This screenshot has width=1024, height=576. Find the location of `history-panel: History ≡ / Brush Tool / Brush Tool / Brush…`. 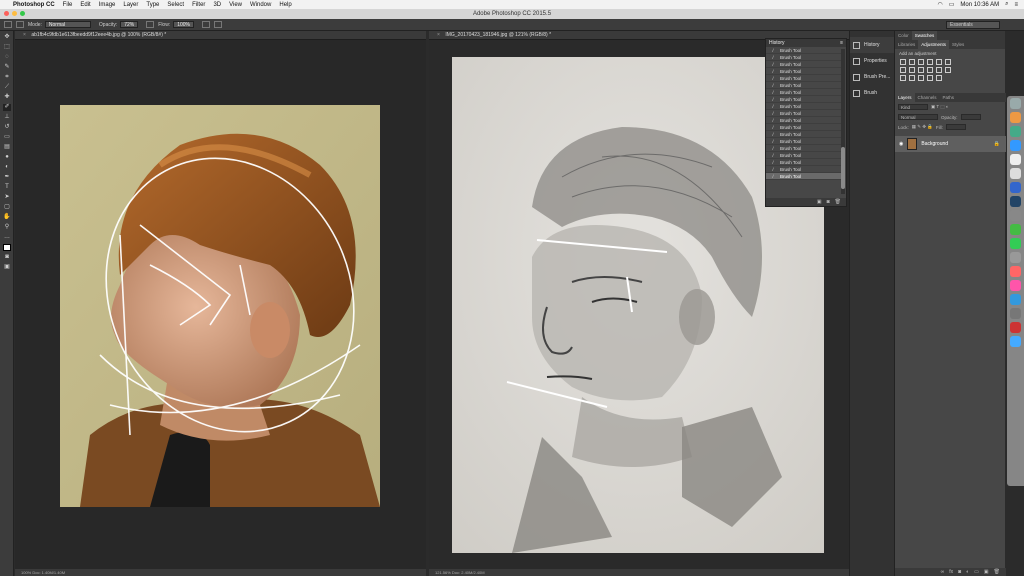

history-panel: History ≡ / Brush Tool / Brush Tool / Brush… is located at coordinates (806, 122).